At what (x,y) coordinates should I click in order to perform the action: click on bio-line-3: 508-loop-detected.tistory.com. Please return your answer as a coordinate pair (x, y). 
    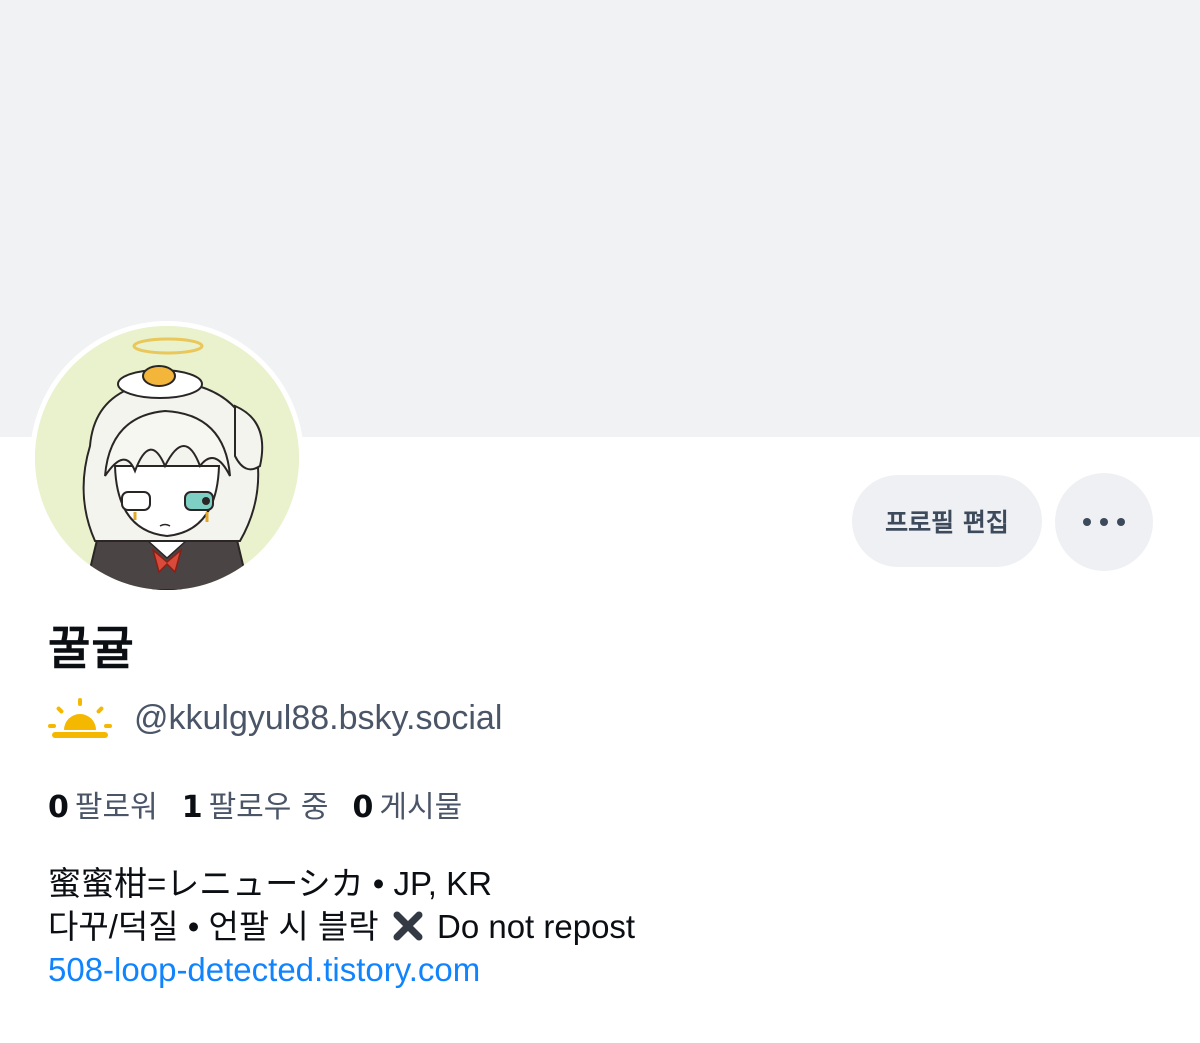
    Looking at the image, I should click on (341, 969).